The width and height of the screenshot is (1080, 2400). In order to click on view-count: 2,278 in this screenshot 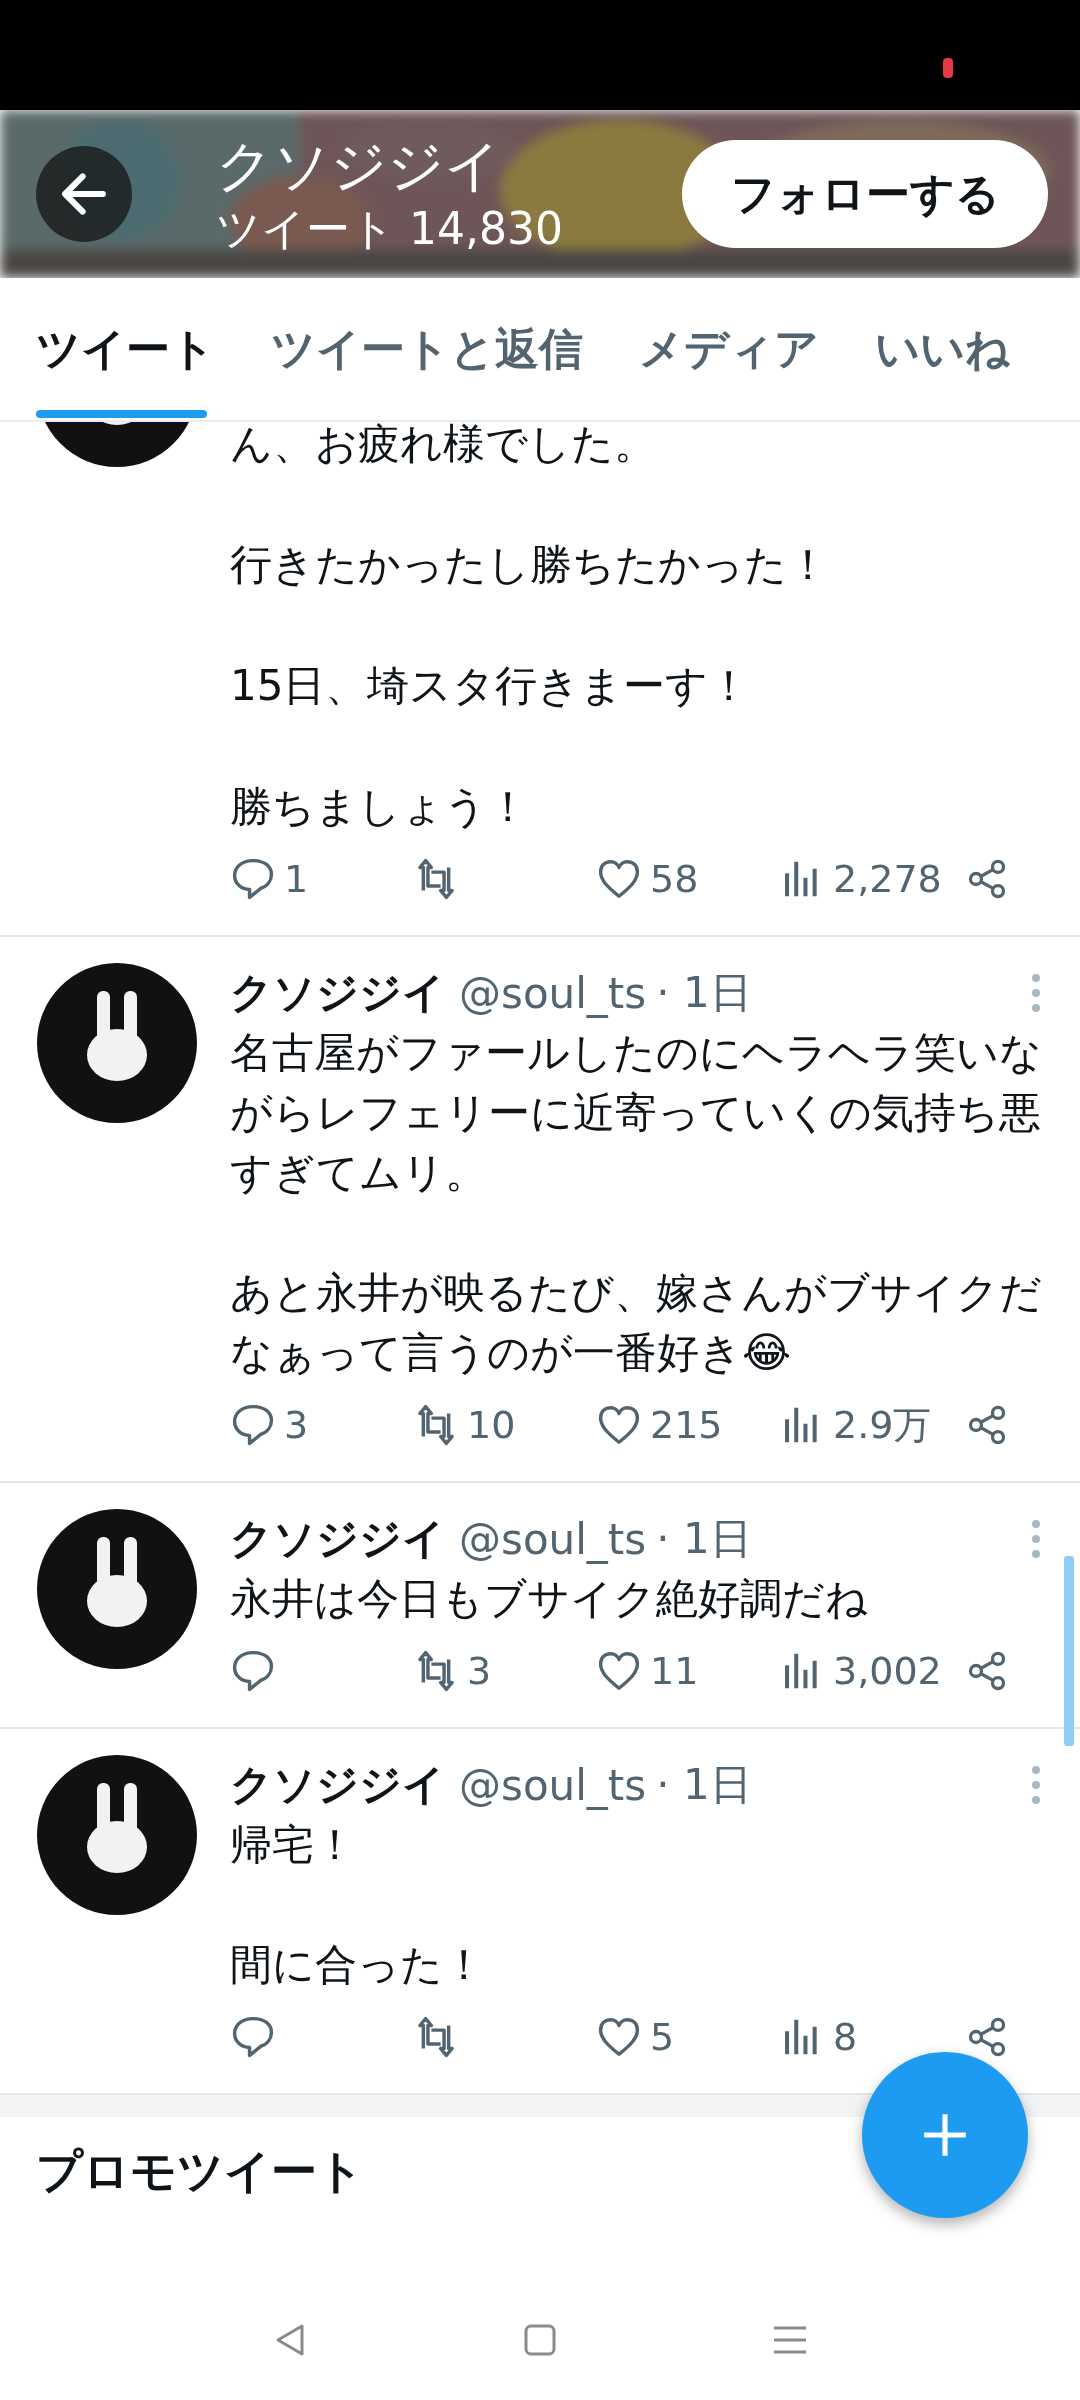, I will do `click(887, 879)`.